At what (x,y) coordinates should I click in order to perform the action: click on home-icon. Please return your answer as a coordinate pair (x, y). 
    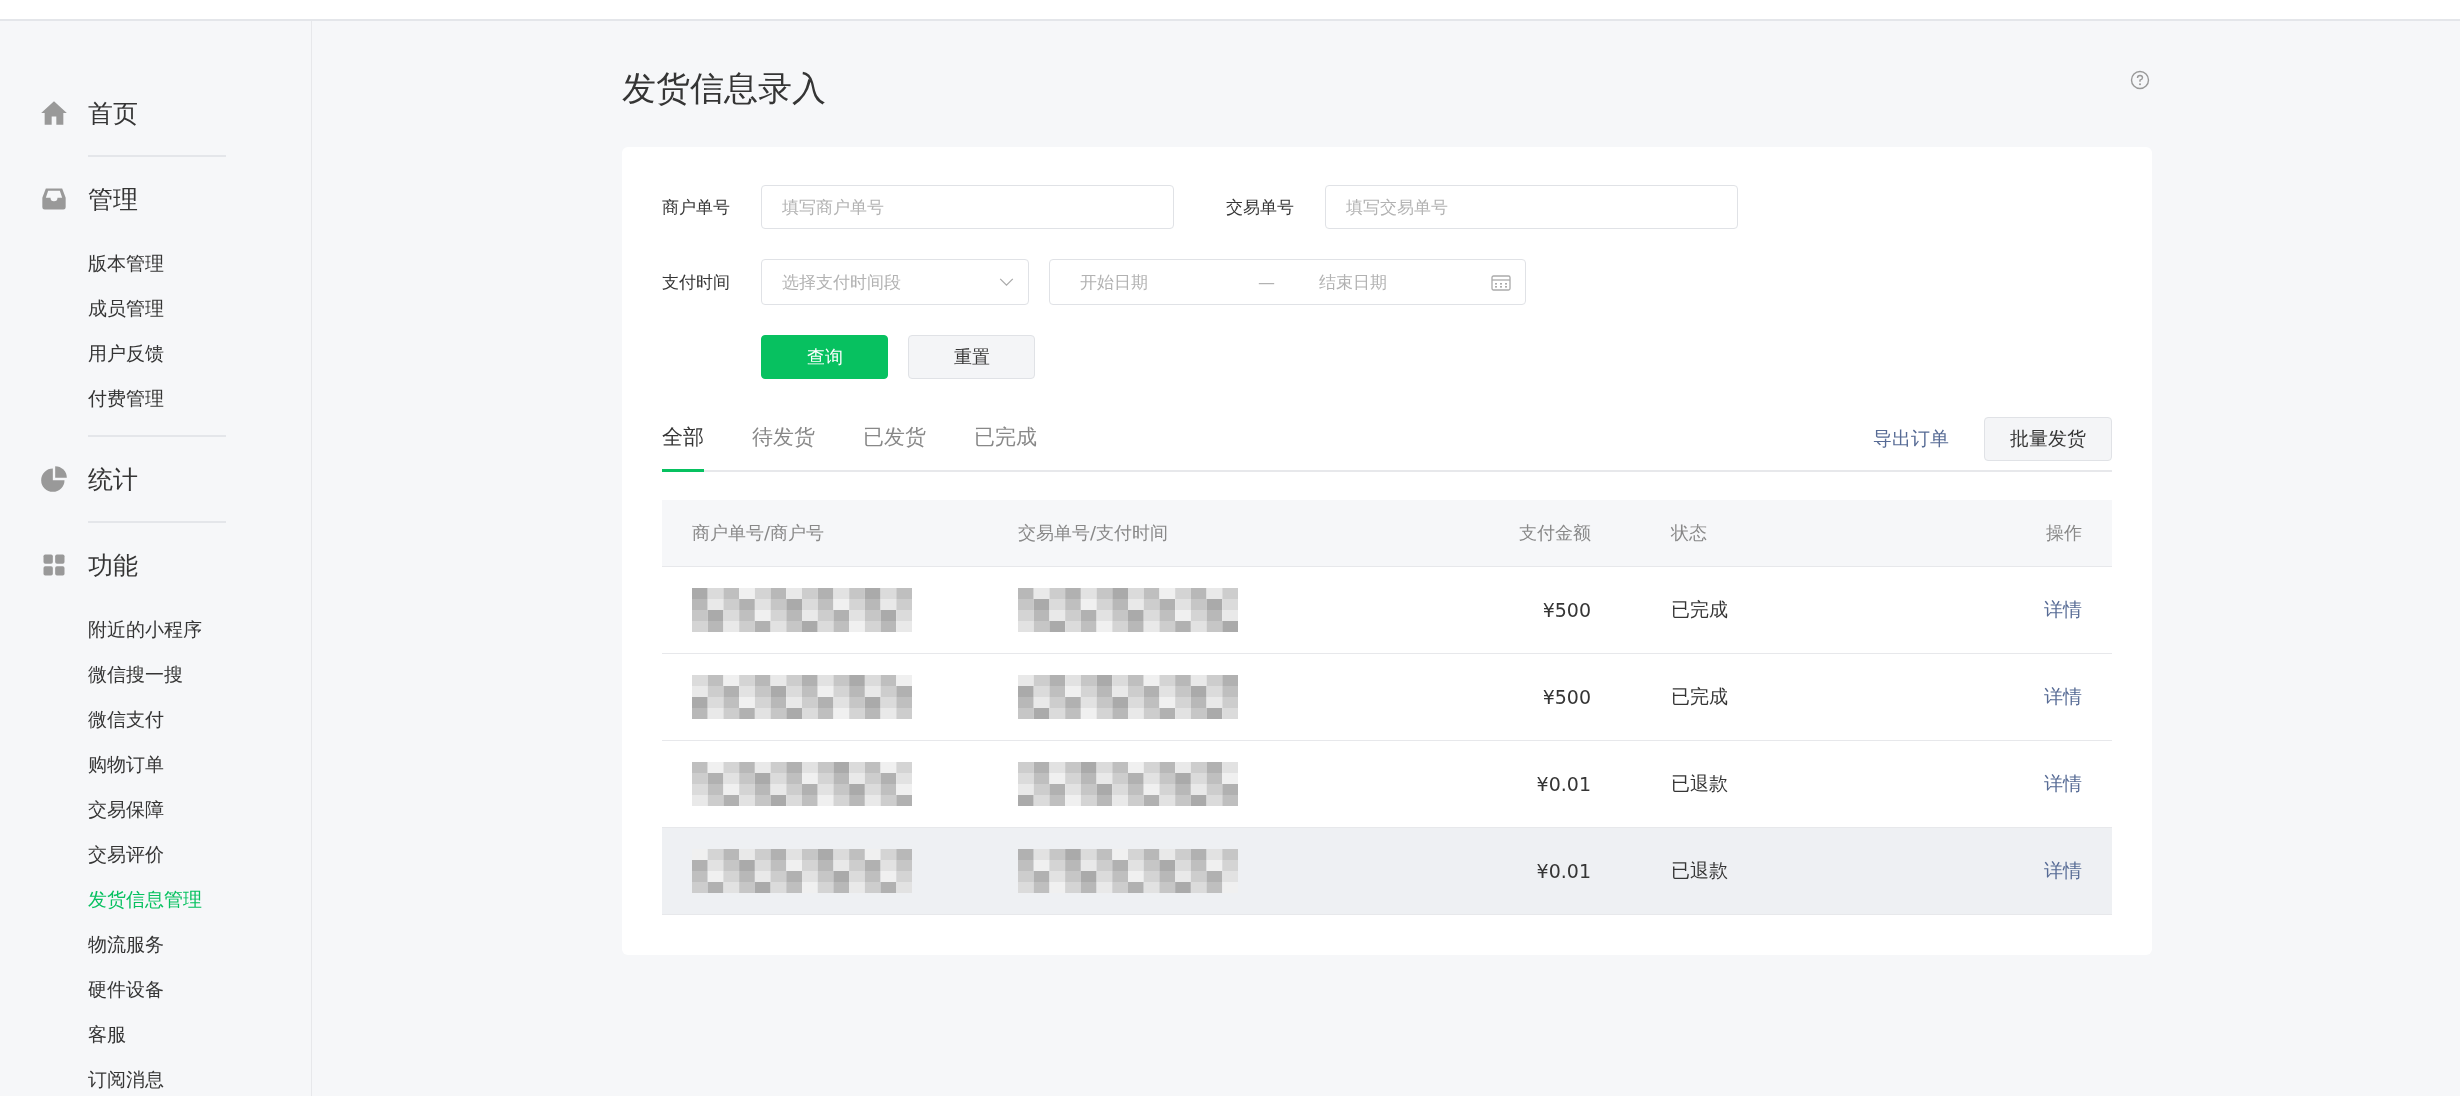
    Looking at the image, I should click on (54, 113).